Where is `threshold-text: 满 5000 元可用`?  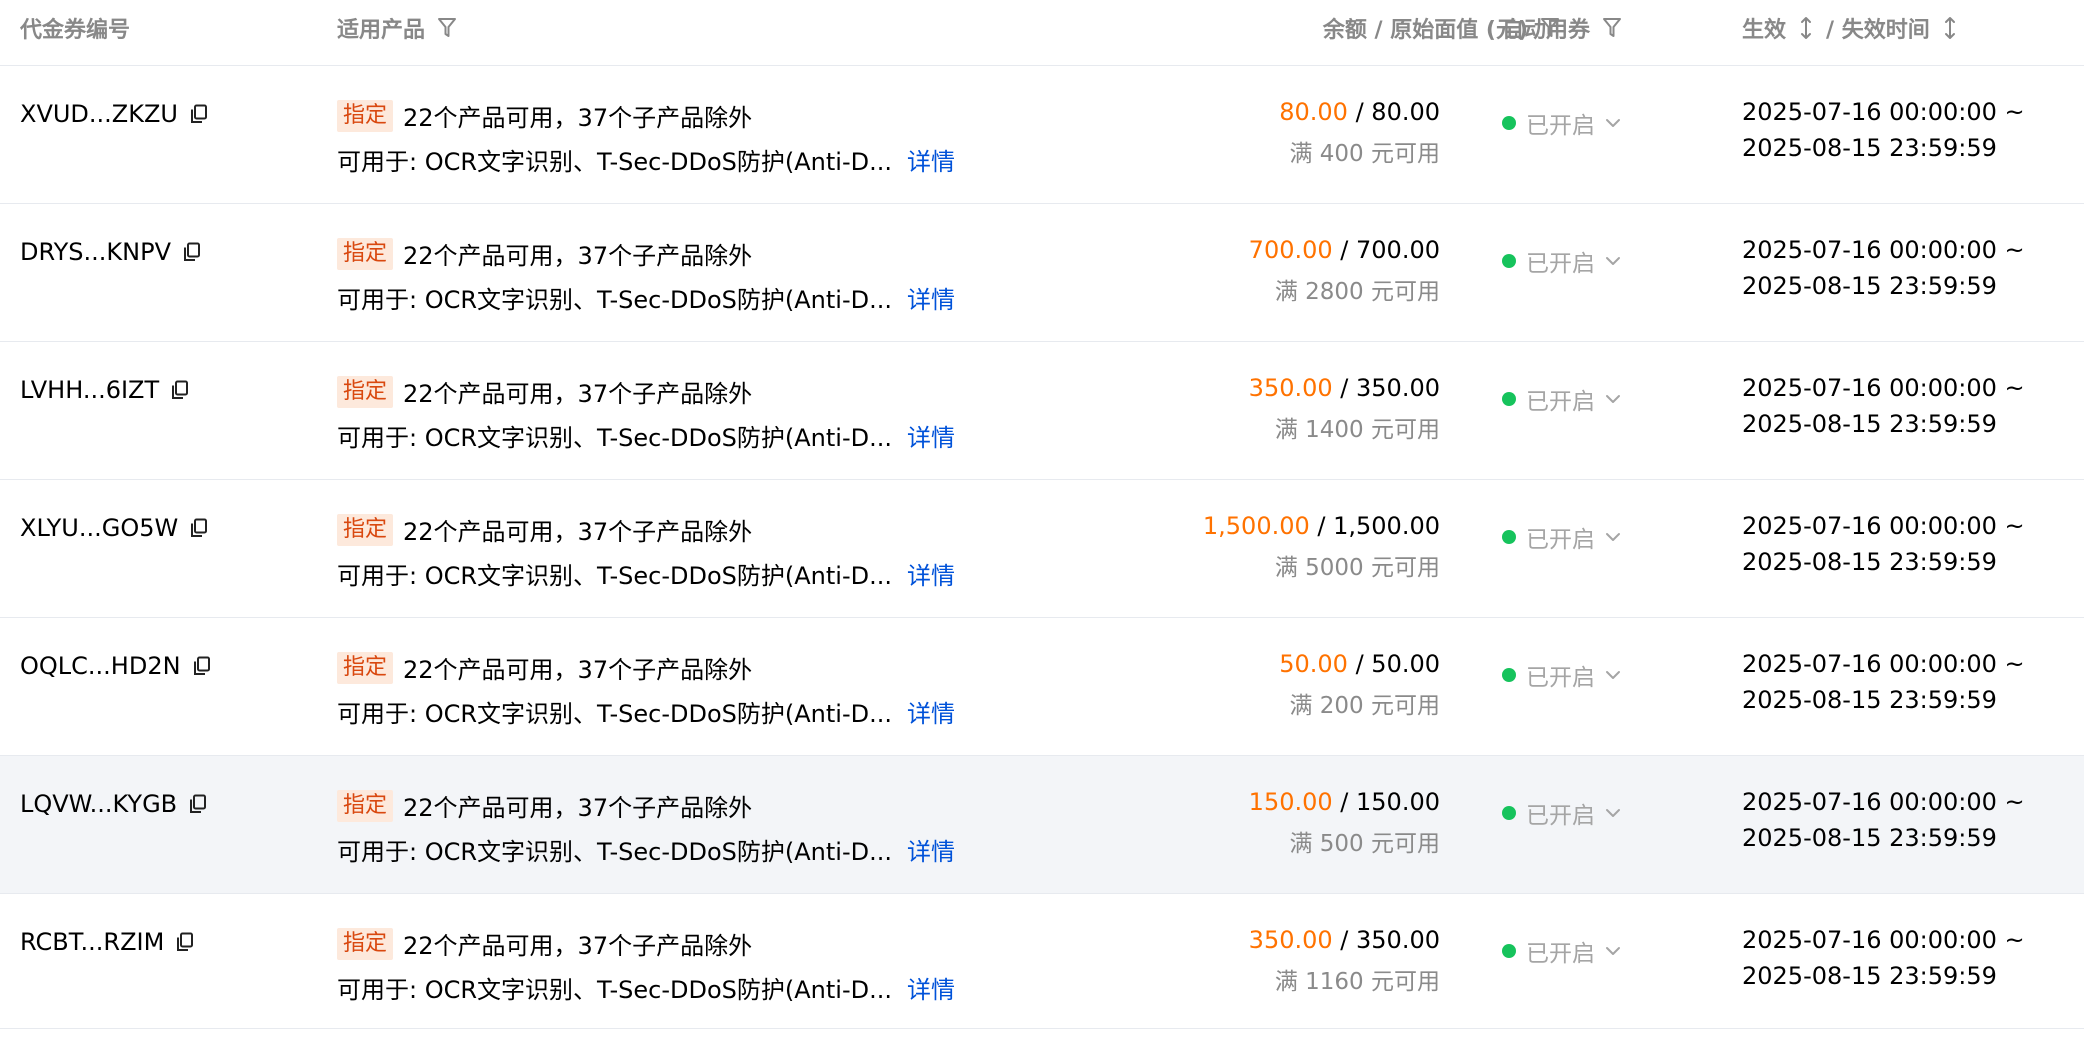
threshold-text: 满 5000 元可用 is located at coordinates (1357, 568).